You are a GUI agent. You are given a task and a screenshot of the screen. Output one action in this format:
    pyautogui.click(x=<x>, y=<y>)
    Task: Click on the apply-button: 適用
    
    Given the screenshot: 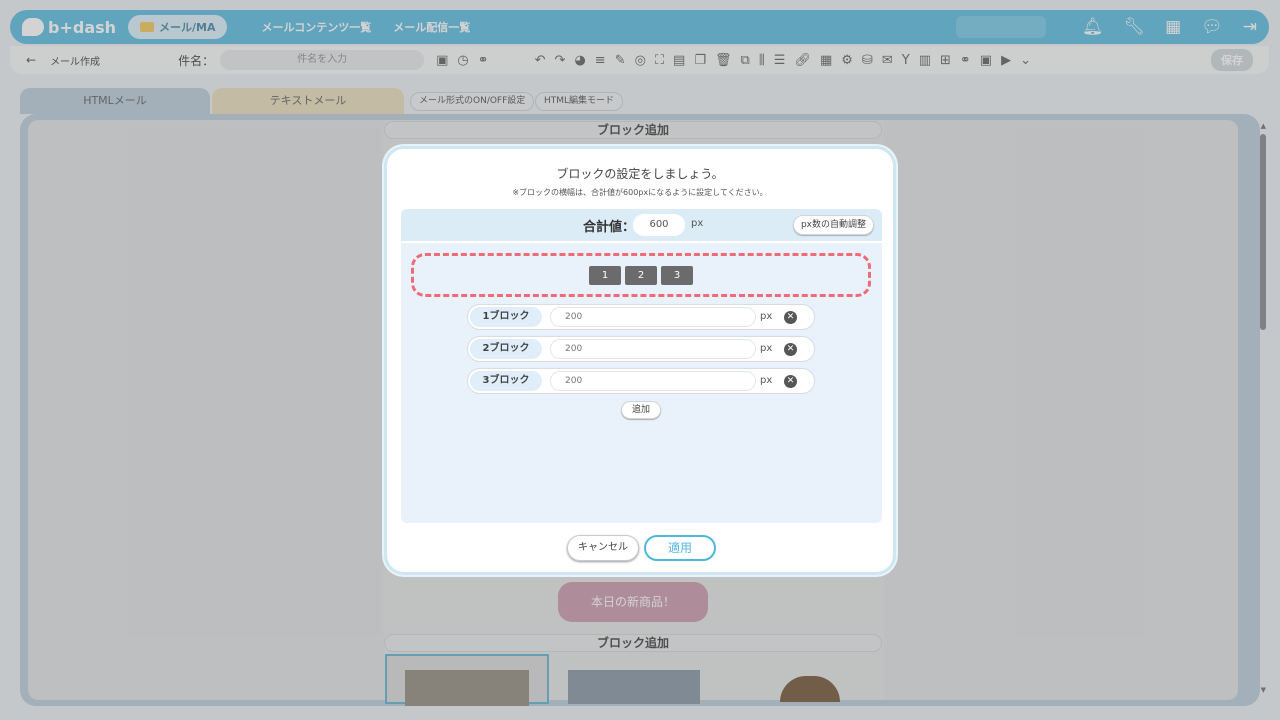 What is the action you would take?
    pyautogui.click(x=680, y=548)
    